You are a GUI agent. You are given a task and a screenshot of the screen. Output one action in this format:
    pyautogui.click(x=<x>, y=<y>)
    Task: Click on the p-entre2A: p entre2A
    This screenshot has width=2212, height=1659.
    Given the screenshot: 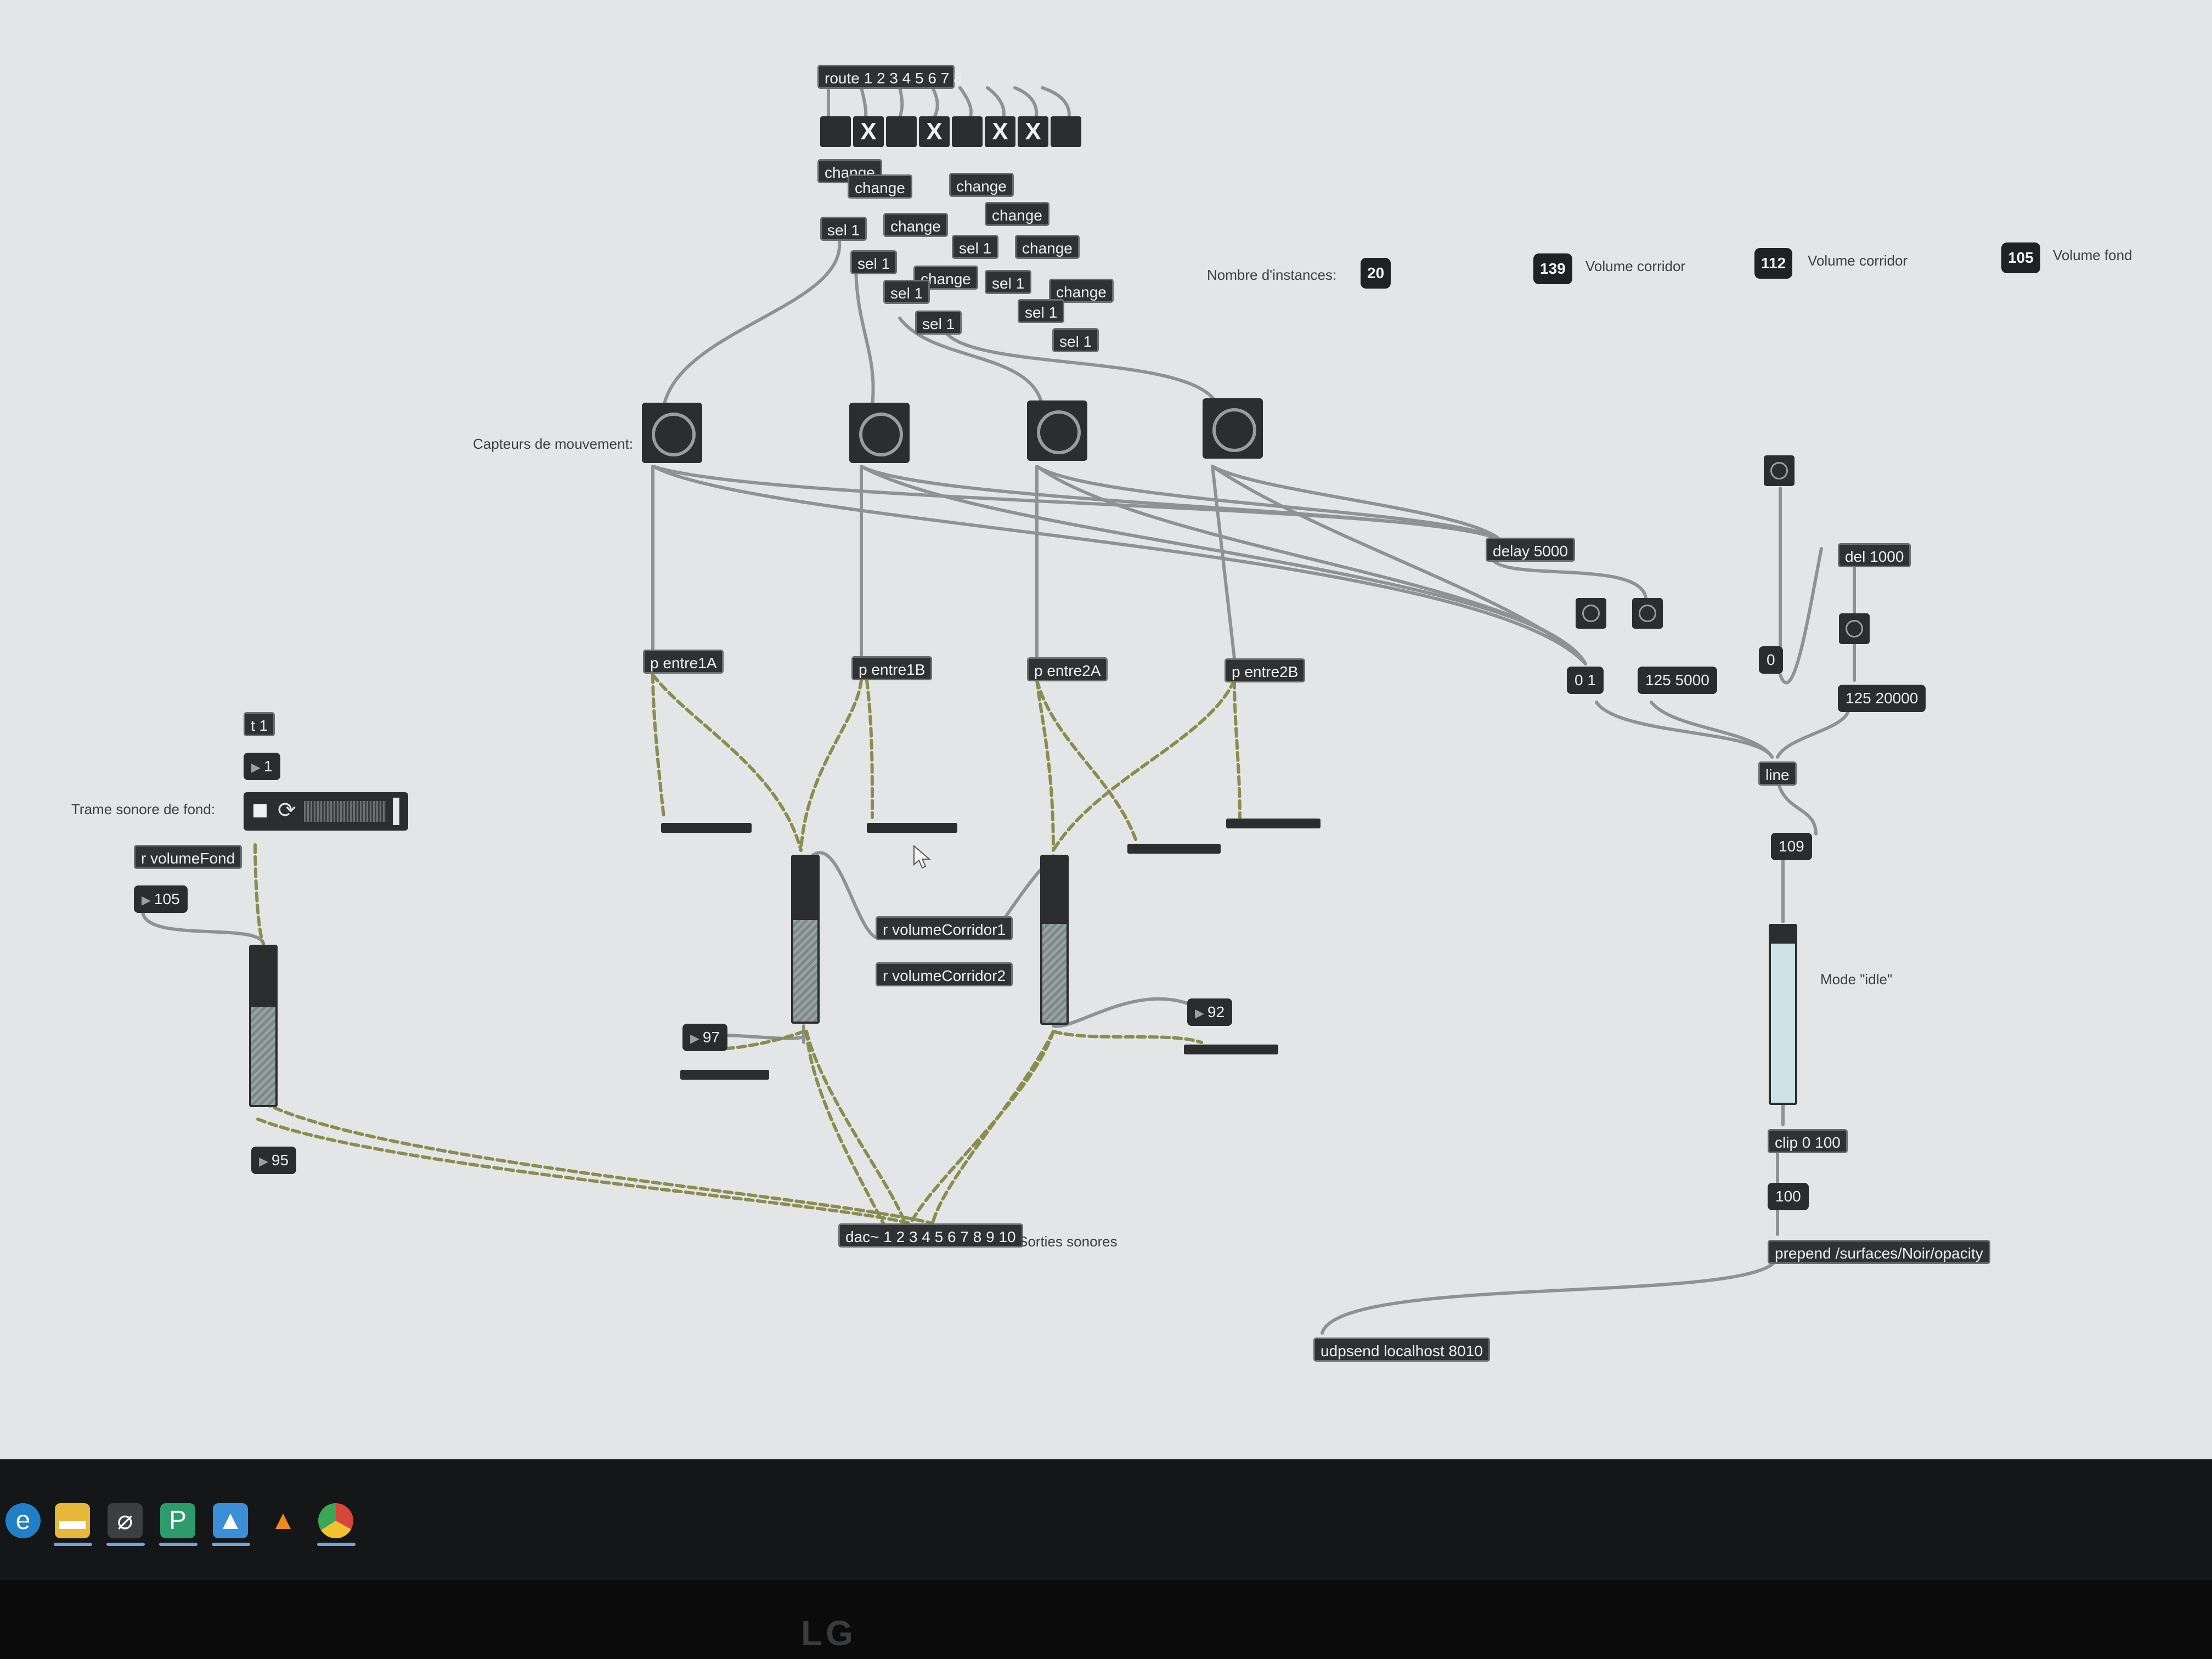 What is the action you would take?
    pyautogui.click(x=1067, y=669)
    